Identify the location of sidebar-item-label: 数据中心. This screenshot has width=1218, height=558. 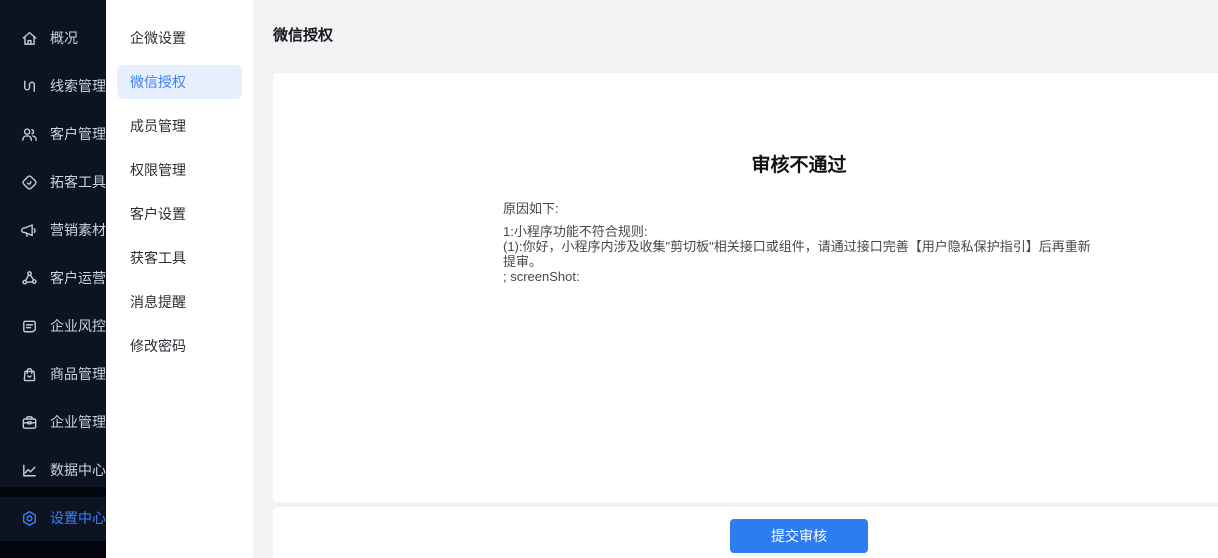
(78, 470).